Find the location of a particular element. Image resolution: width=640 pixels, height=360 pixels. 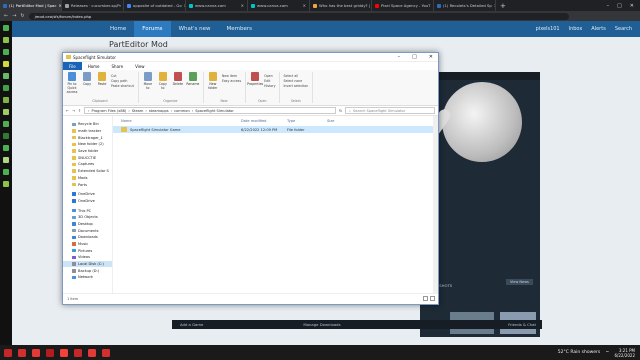

browser-tab: www.canva.com × is located at coordinates (217, 5).